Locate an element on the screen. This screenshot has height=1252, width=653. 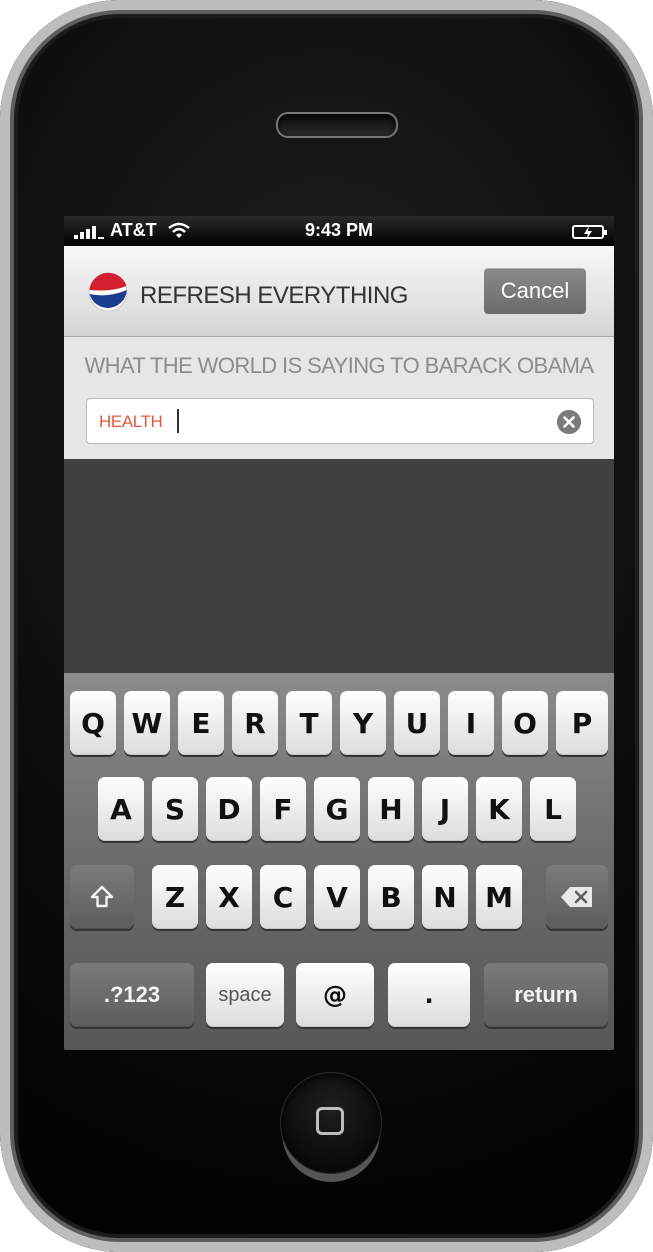
app-header: REFRESH EVERYTHING Cancel is located at coordinates (339, 291).